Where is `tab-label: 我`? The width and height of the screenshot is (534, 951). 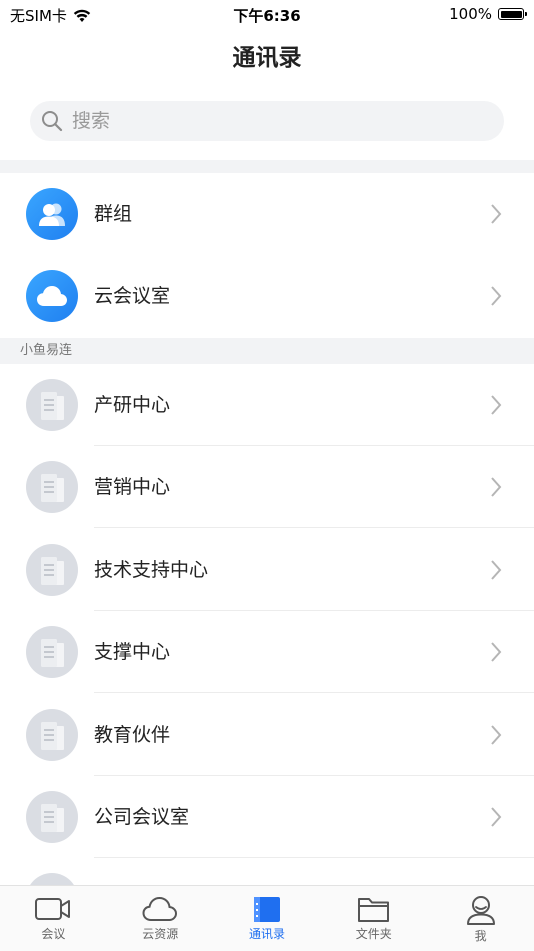 tab-label: 我 is located at coordinates (480, 936).